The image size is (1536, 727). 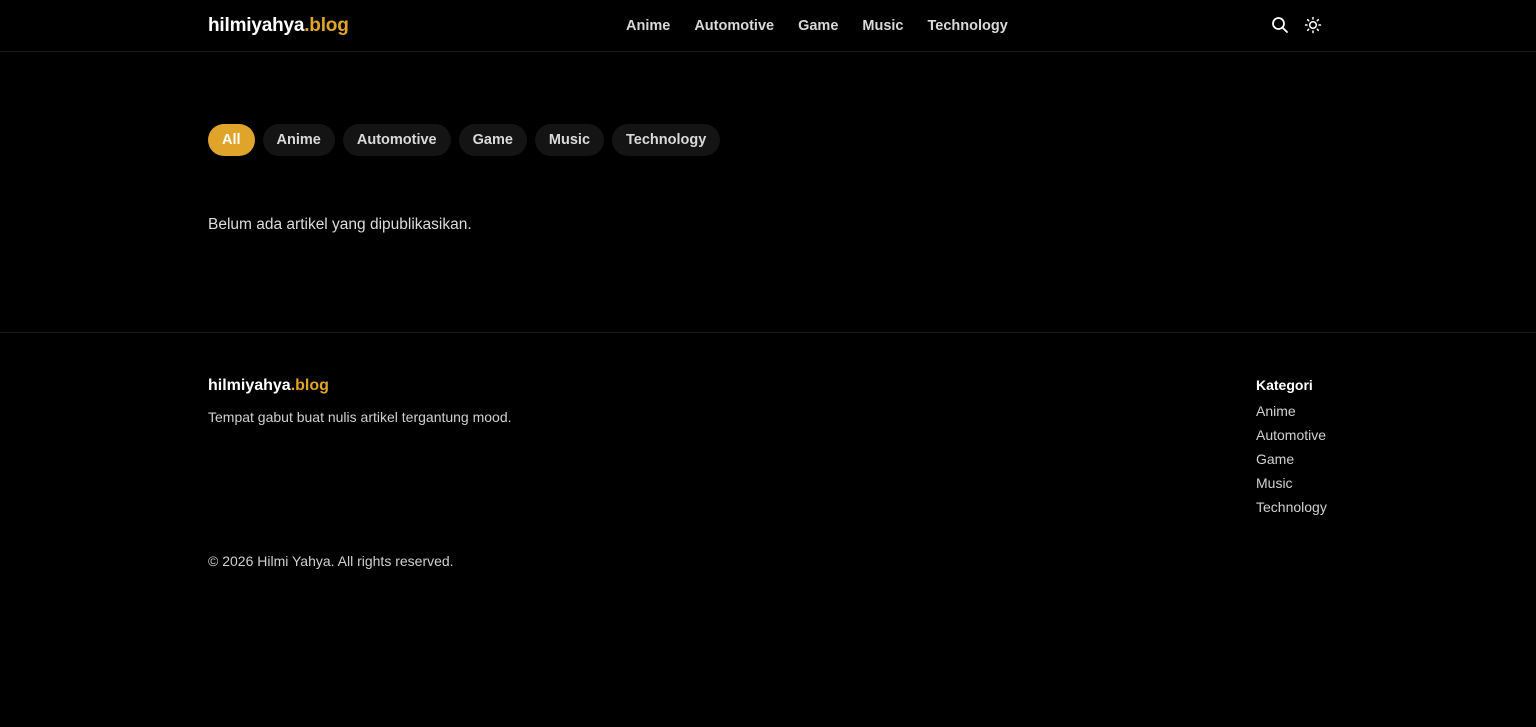 I want to click on sun-icon, so click(x=1313, y=25).